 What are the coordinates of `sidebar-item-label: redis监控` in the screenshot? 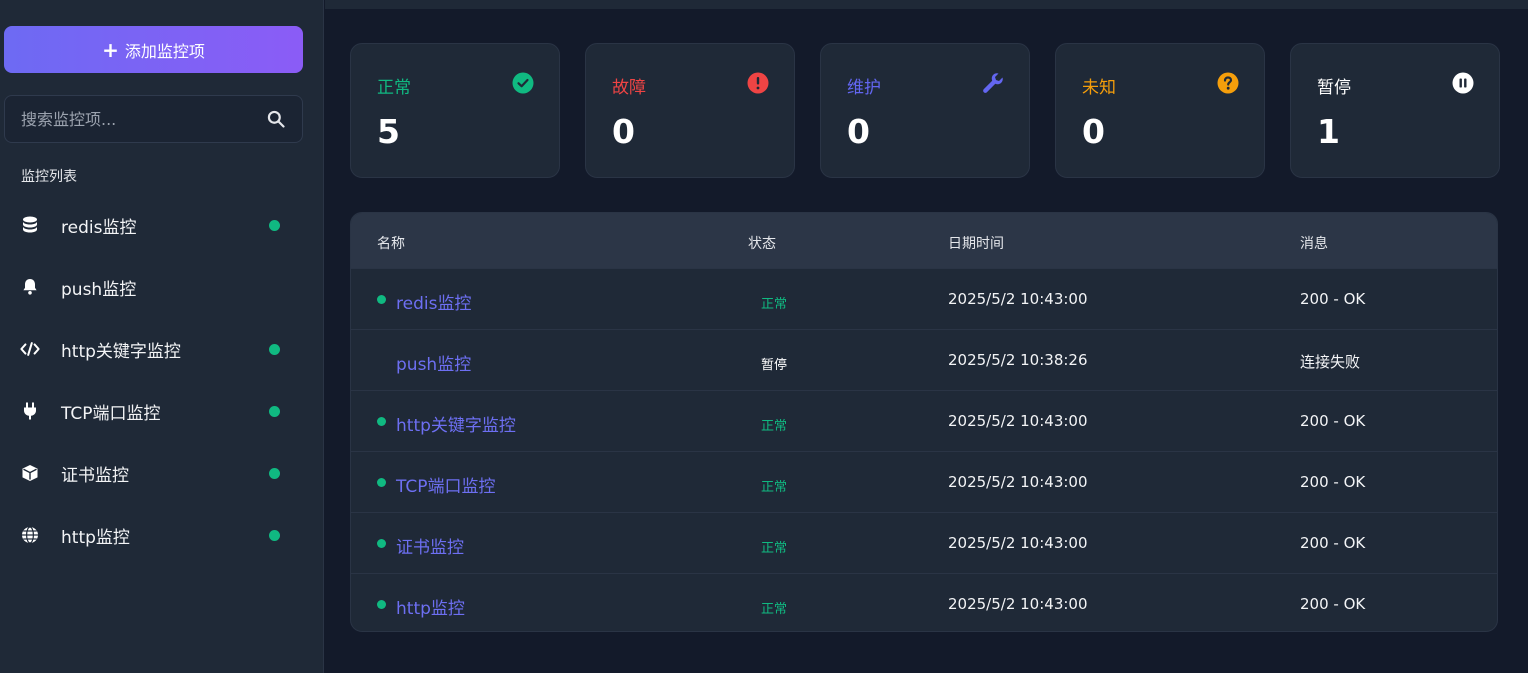 It's located at (99, 227).